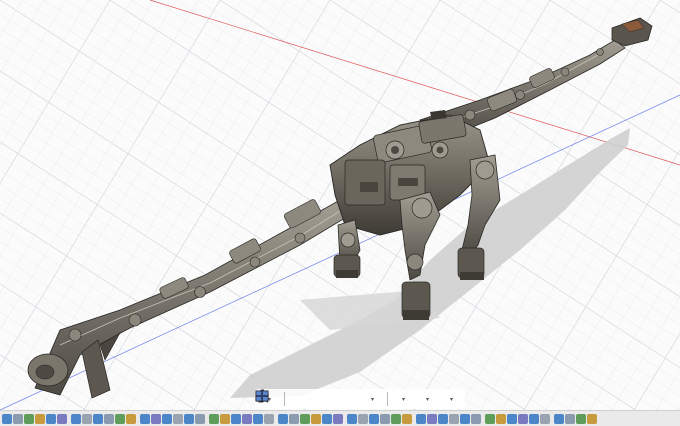 The width and height of the screenshot is (680, 426). I want to click on zoom-window-button: ▾, so click(319, 399).